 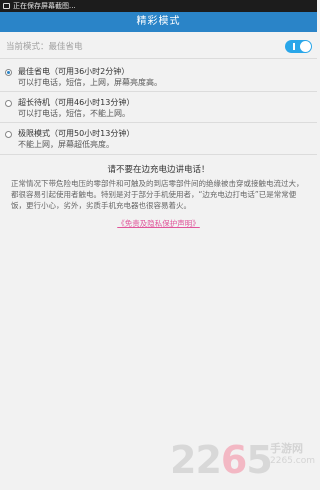 I want to click on toggle-knob, so click(x=305, y=46).